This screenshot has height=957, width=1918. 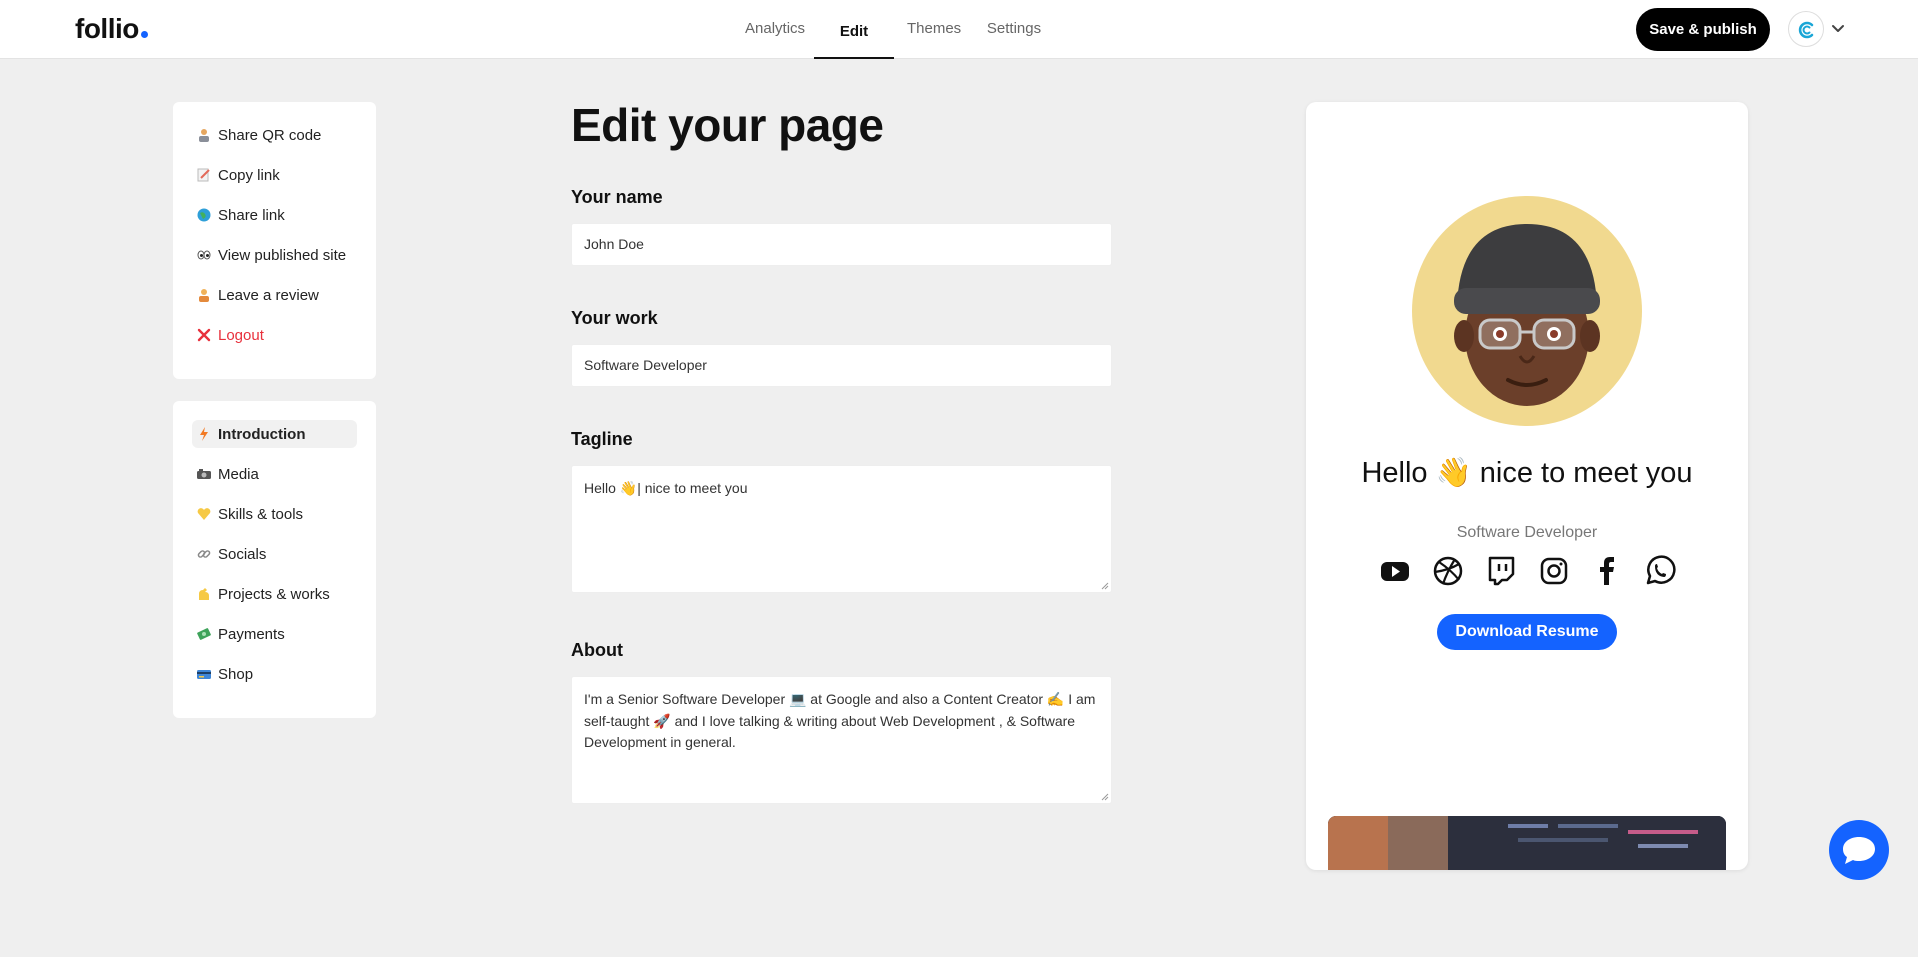 What do you see at coordinates (1660, 571) in the screenshot?
I see `whatsapp-icon` at bounding box center [1660, 571].